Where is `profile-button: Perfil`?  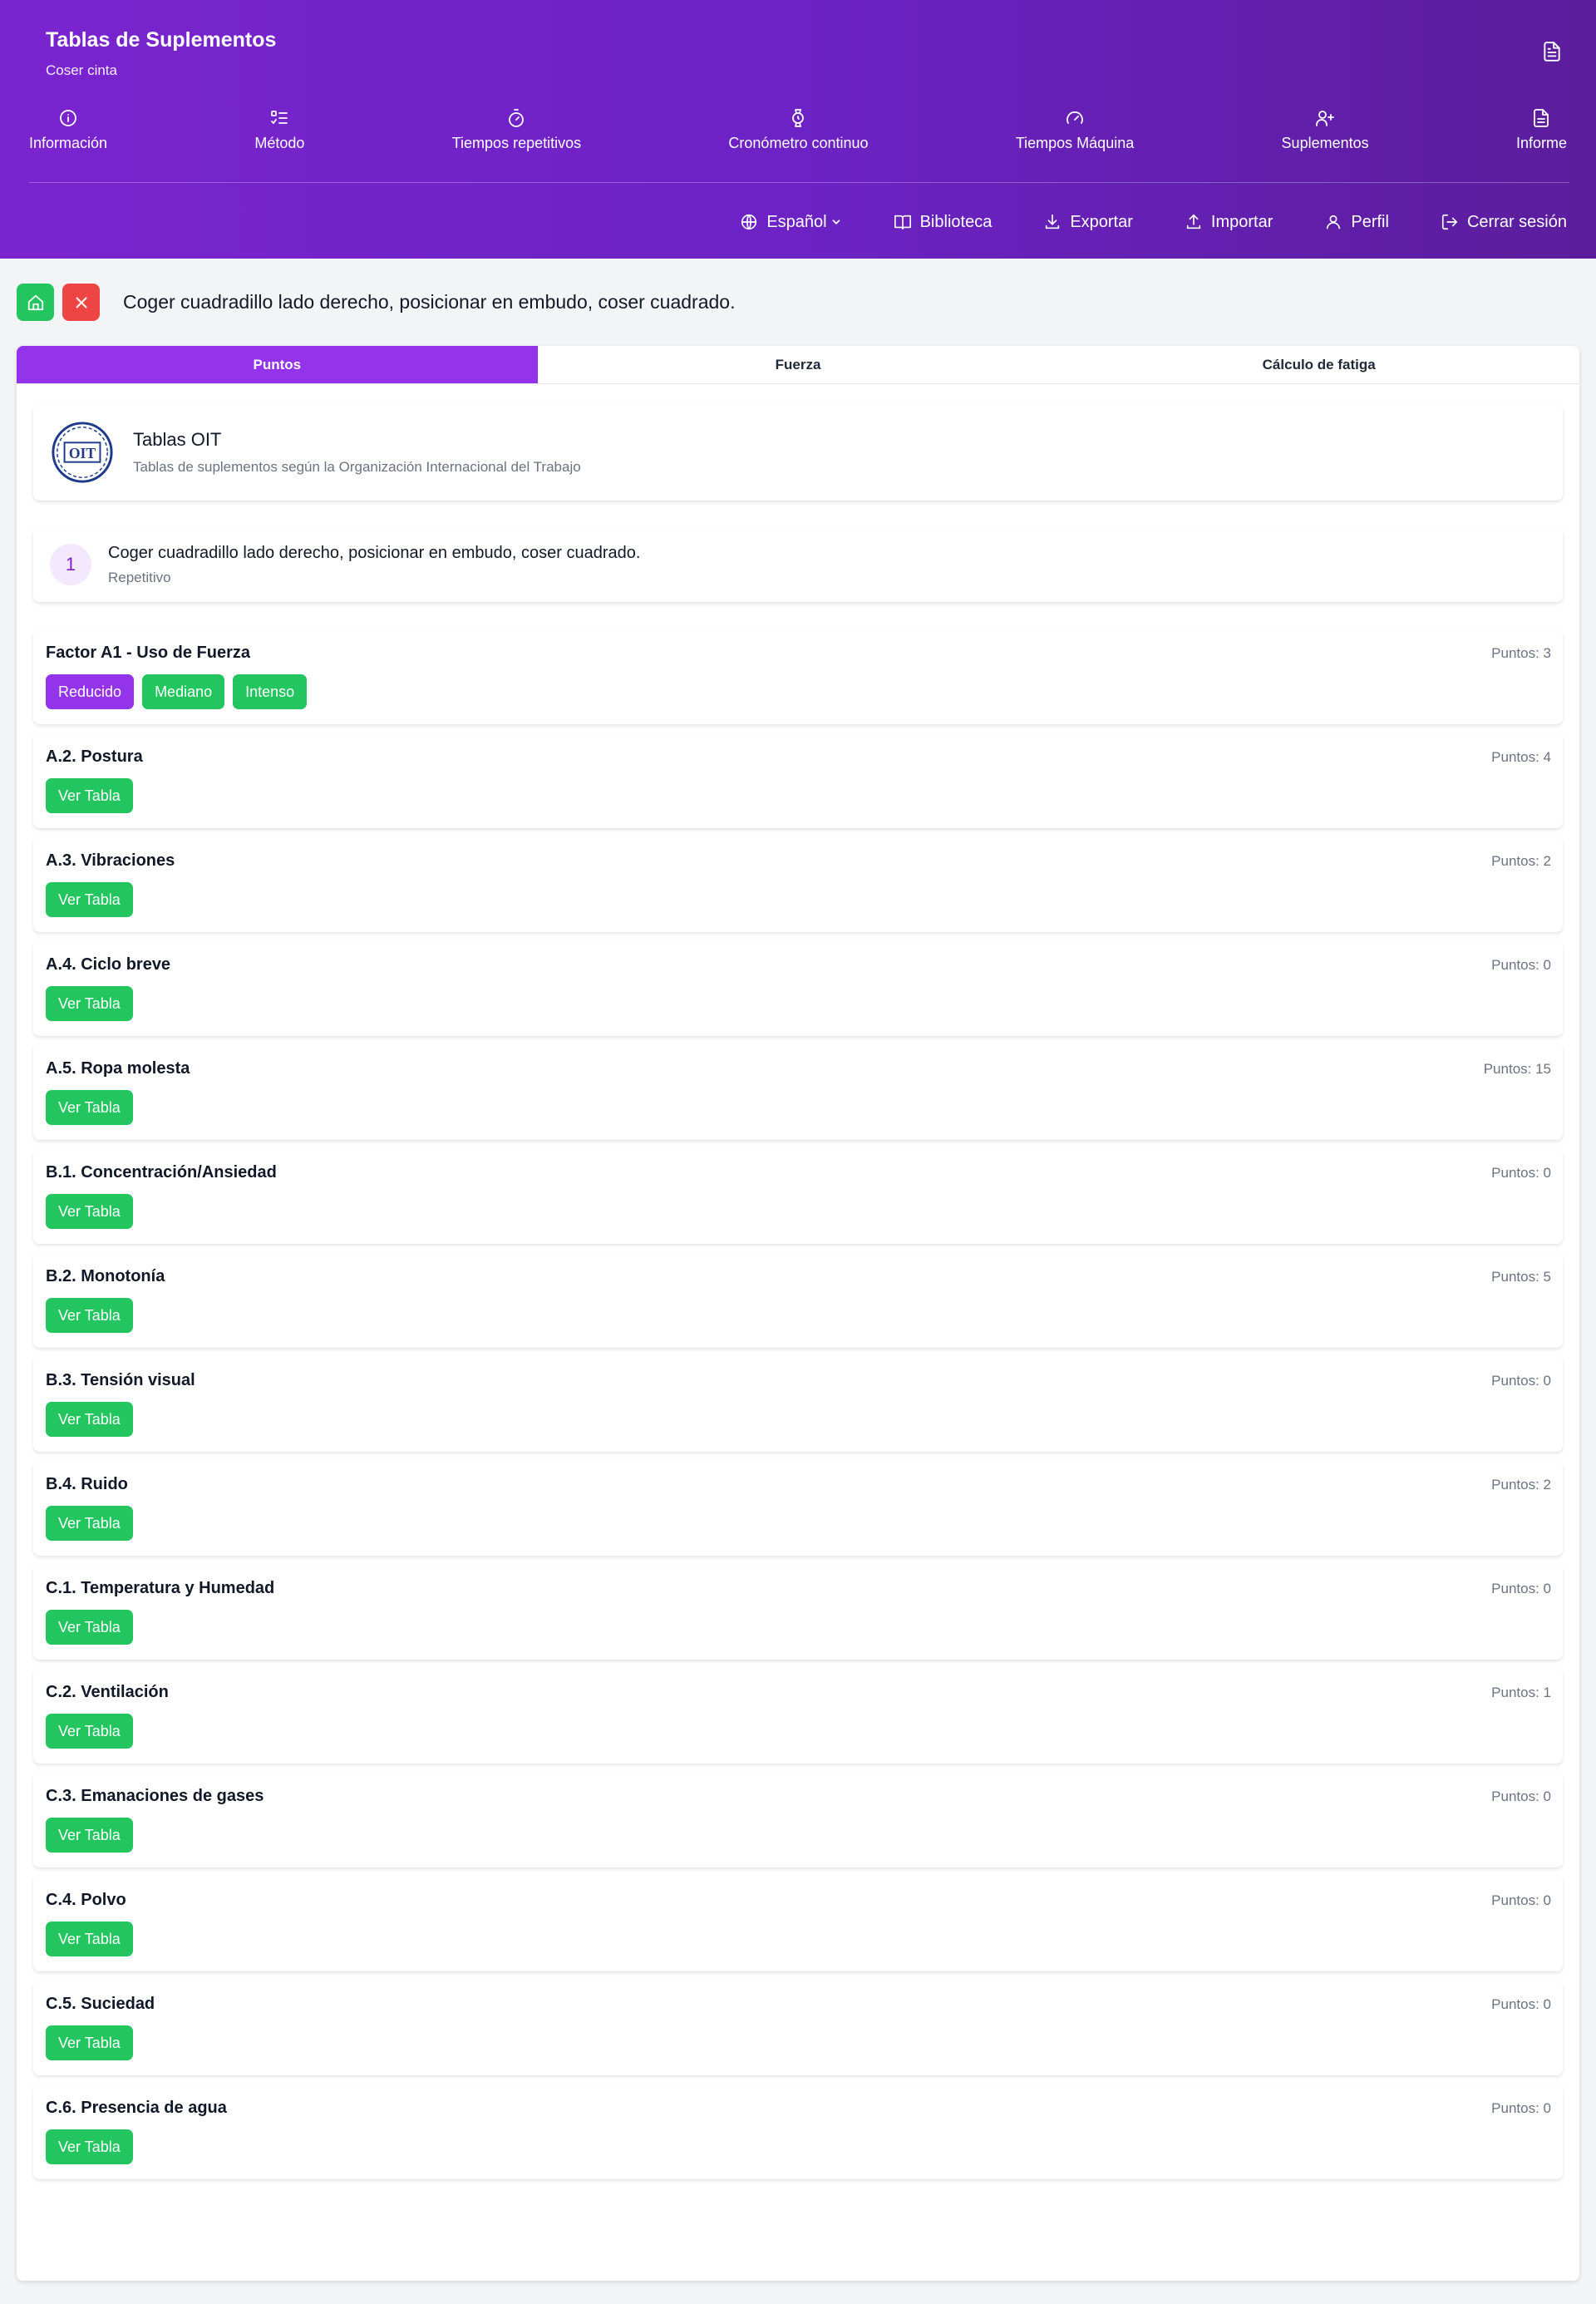 profile-button: Perfil is located at coordinates (1356, 222).